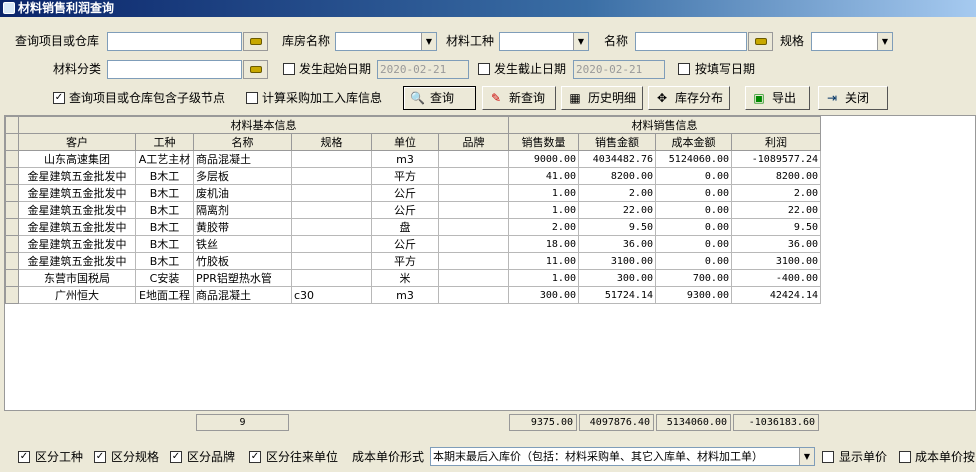  Describe the element at coordinates (496, 98) in the screenshot. I see `pencil-icon: ✎` at that location.